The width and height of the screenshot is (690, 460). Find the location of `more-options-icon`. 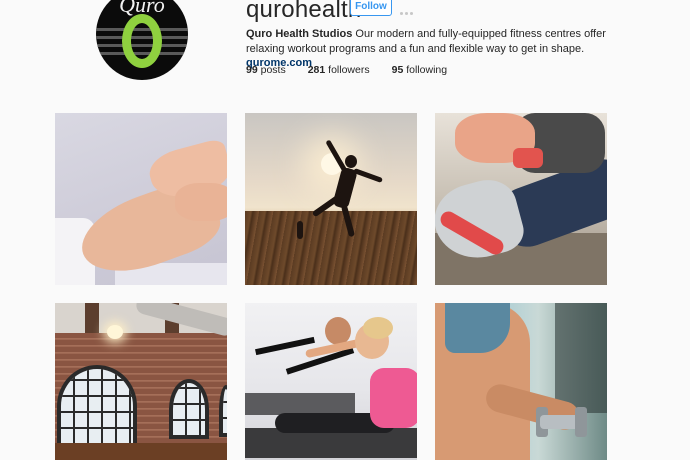

more-options-icon is located at coordinates (409, 8).